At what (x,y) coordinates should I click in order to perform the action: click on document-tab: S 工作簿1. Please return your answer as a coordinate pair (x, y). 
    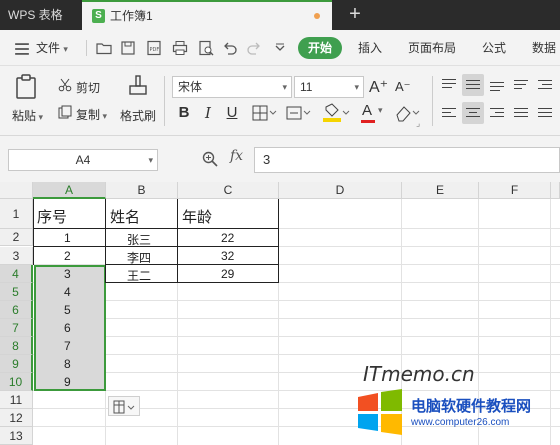
    Looking at the image, I should click on (207, 15).